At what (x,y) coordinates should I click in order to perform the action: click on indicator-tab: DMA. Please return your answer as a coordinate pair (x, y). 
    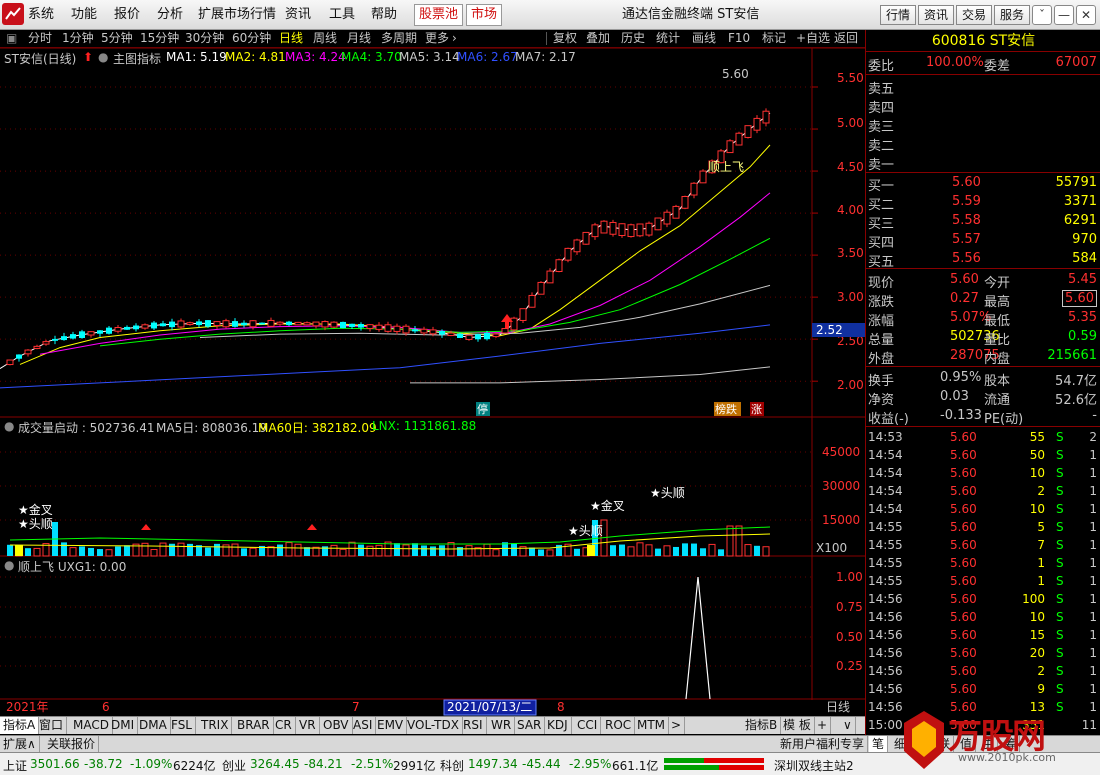
    Looking at the image, I should click on (153, 725).